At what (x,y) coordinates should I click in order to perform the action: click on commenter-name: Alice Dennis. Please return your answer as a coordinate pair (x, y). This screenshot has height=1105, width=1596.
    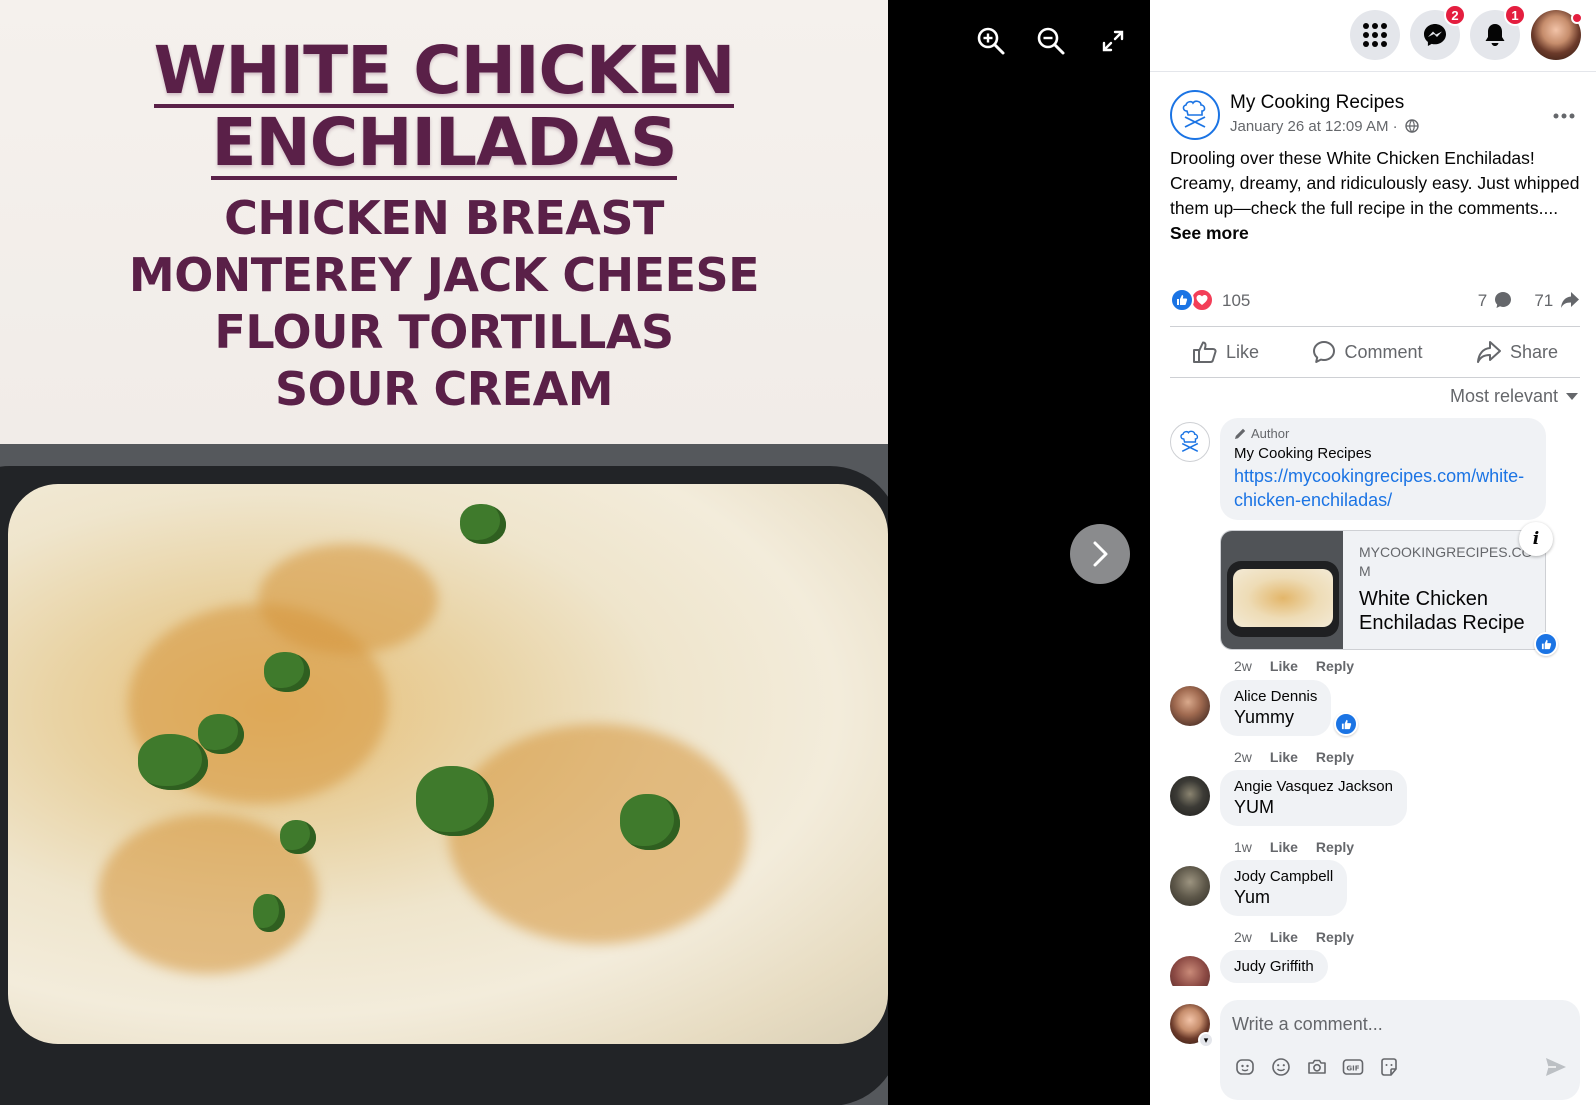
    Looking at the image, I should click on (1275, 696).